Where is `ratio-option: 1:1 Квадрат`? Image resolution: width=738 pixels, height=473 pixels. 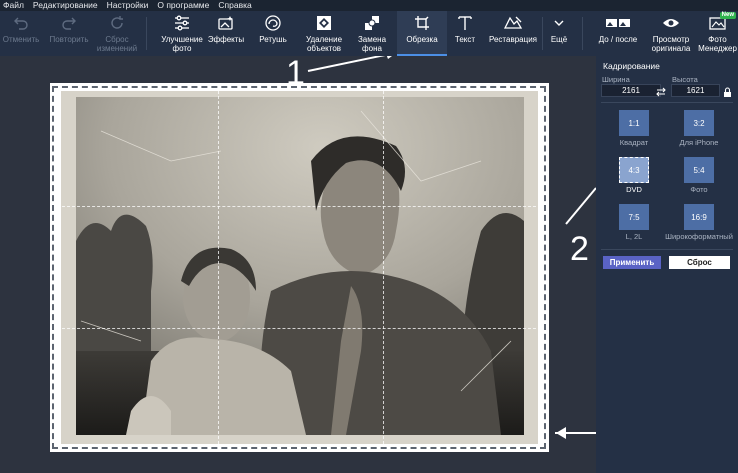 ratio-option: 1:1 Квадрат is located at coordinates (634, 128).